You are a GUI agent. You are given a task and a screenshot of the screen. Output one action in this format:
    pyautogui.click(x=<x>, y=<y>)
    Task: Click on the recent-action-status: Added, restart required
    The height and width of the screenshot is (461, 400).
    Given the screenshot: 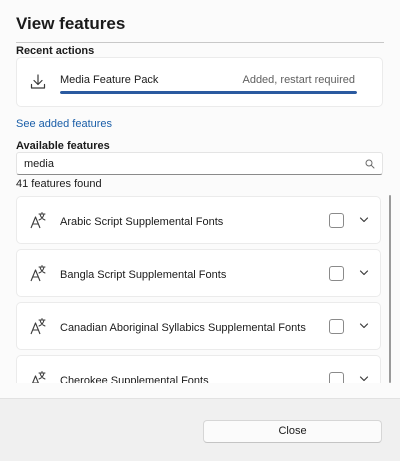 What is the action you would take?
    pyautogui.click(x=298, y=80)
    